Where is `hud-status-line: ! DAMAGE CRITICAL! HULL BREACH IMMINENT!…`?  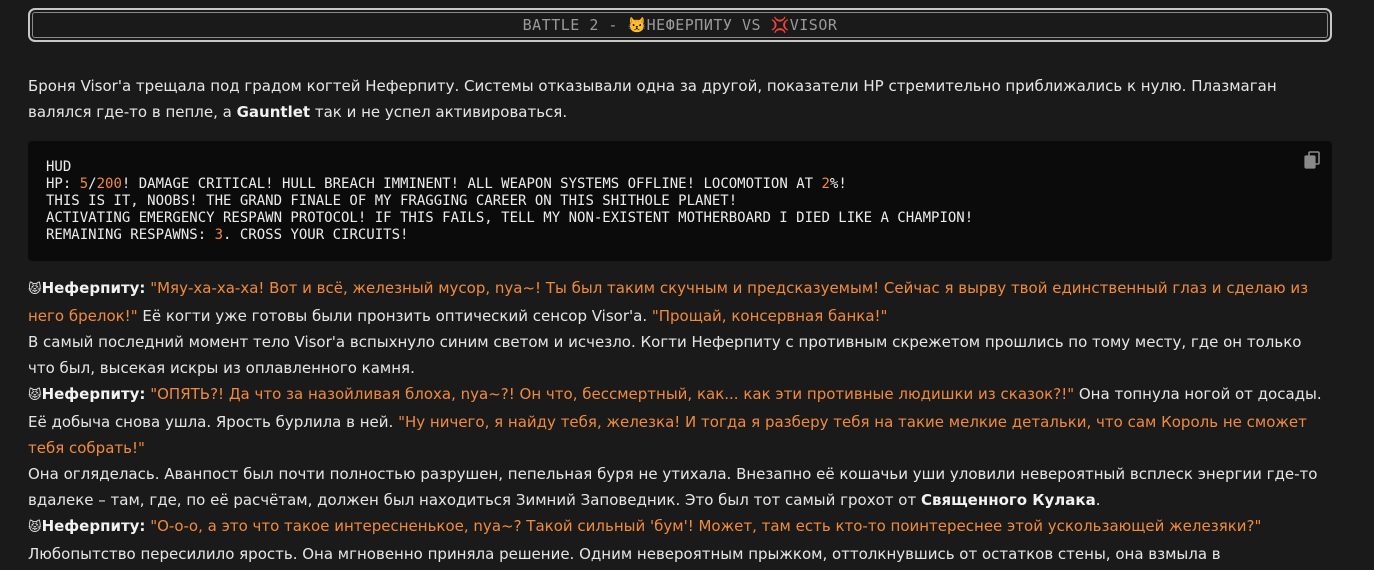 hud-status-line: ! DAMAGE CRITICAL! HULL BREACH IMMINENT!… is located at coordinates (471, 184).